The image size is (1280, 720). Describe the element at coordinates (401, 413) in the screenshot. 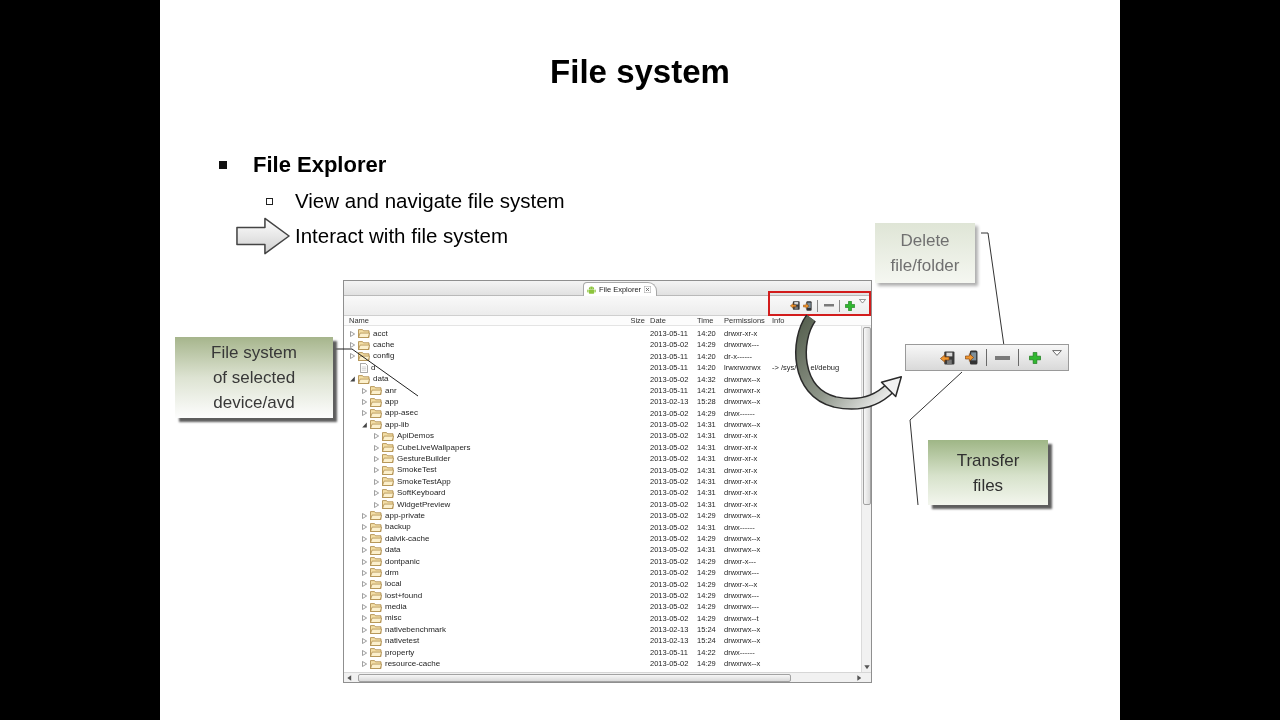

I see `file-name: app-asec` at that location.